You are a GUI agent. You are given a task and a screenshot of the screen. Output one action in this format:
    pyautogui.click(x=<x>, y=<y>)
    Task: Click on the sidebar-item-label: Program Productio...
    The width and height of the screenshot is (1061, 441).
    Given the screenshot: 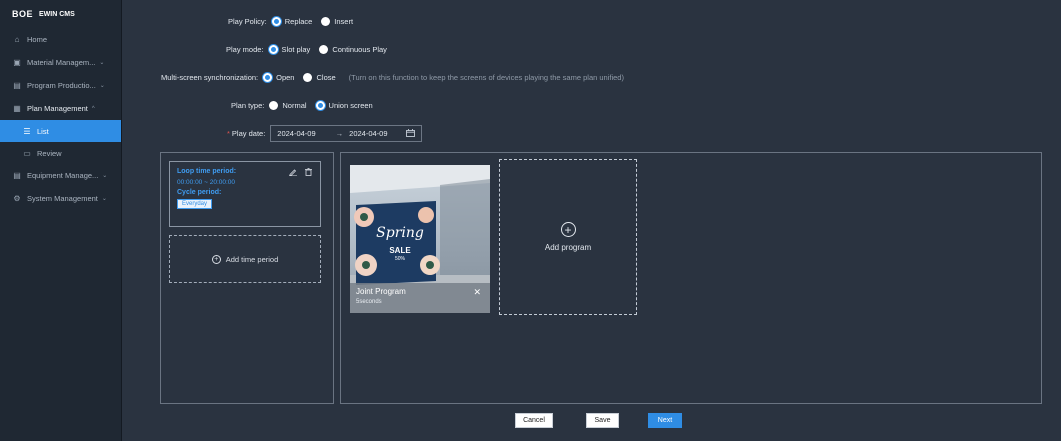 What is the action you would take?
    pyautogui.click(x=61, y=85)
    